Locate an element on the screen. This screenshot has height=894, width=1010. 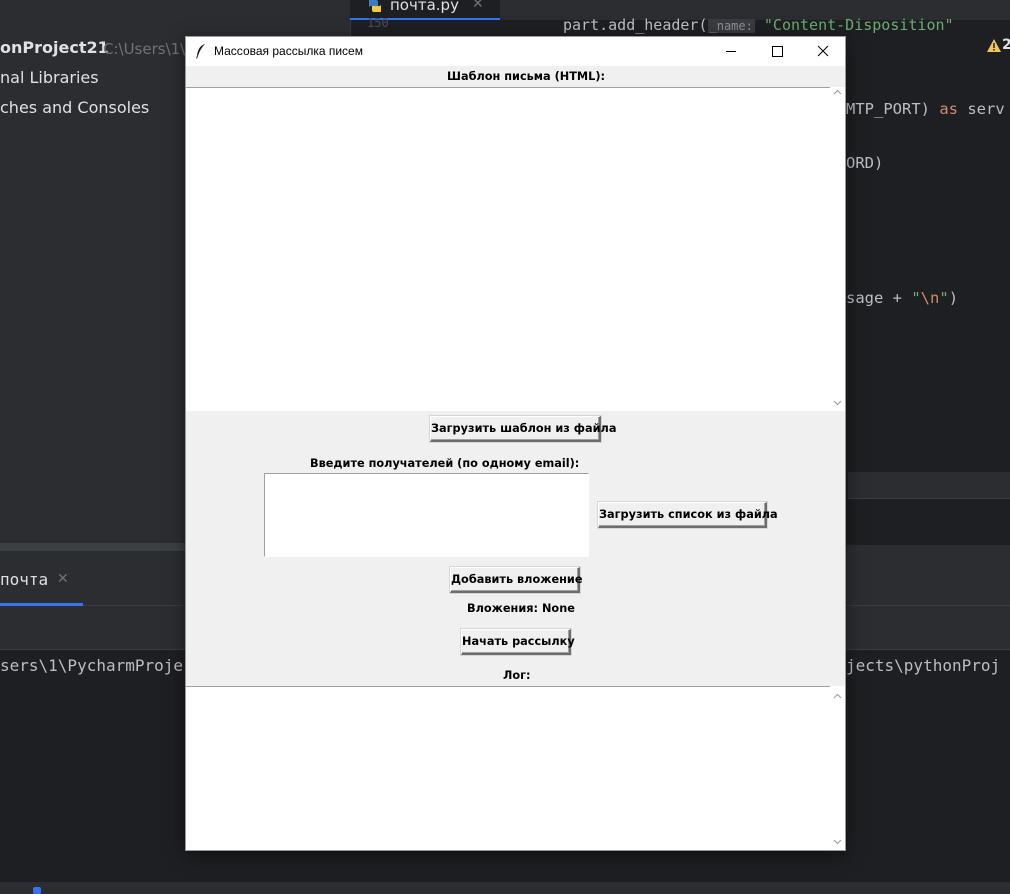
start-mailing-button: Начать рассылку is located at coordinates (518, 642).